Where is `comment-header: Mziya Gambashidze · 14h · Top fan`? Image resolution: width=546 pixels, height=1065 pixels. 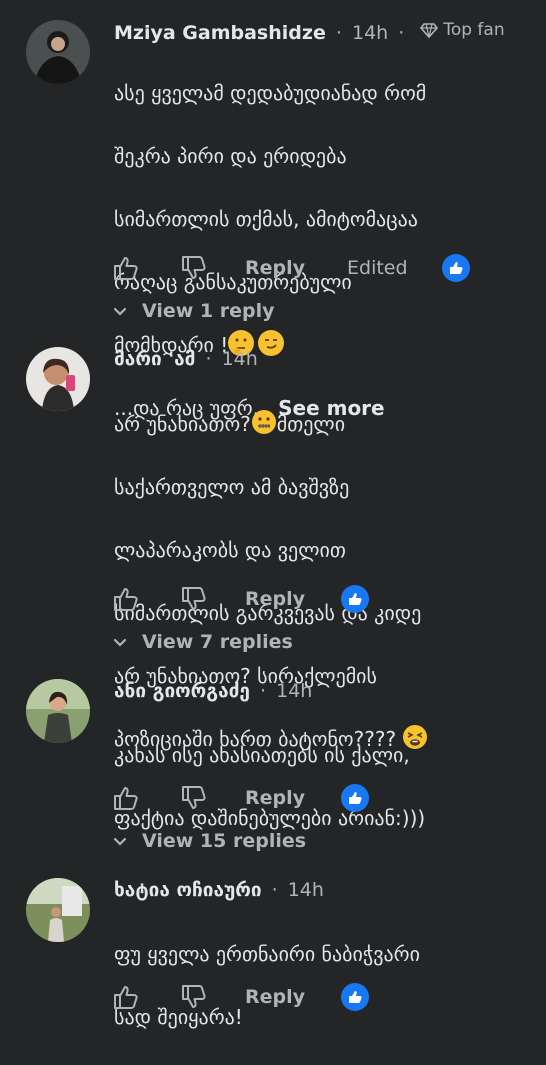
comment-header: Mziya Gambashidze · 14h · Top fan is located at coordinates (309, 32).